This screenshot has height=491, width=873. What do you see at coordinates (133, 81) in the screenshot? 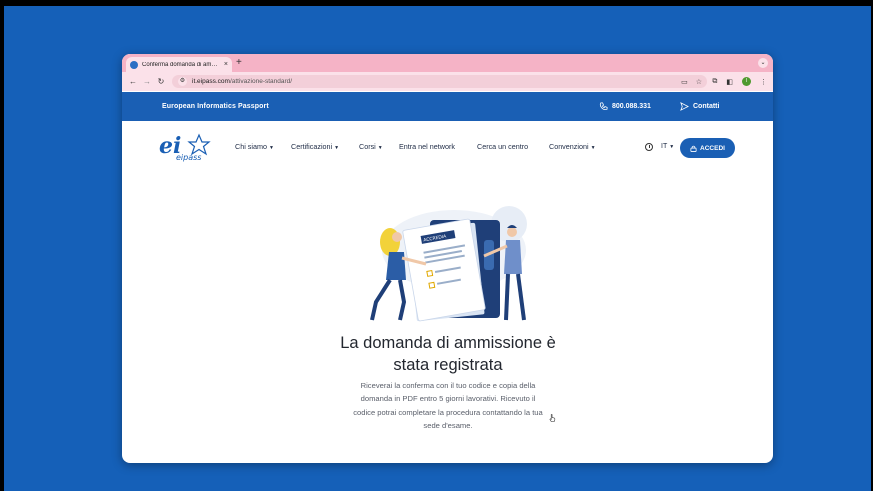
I see `back-icon: ←` at bounding box center [133, 81].